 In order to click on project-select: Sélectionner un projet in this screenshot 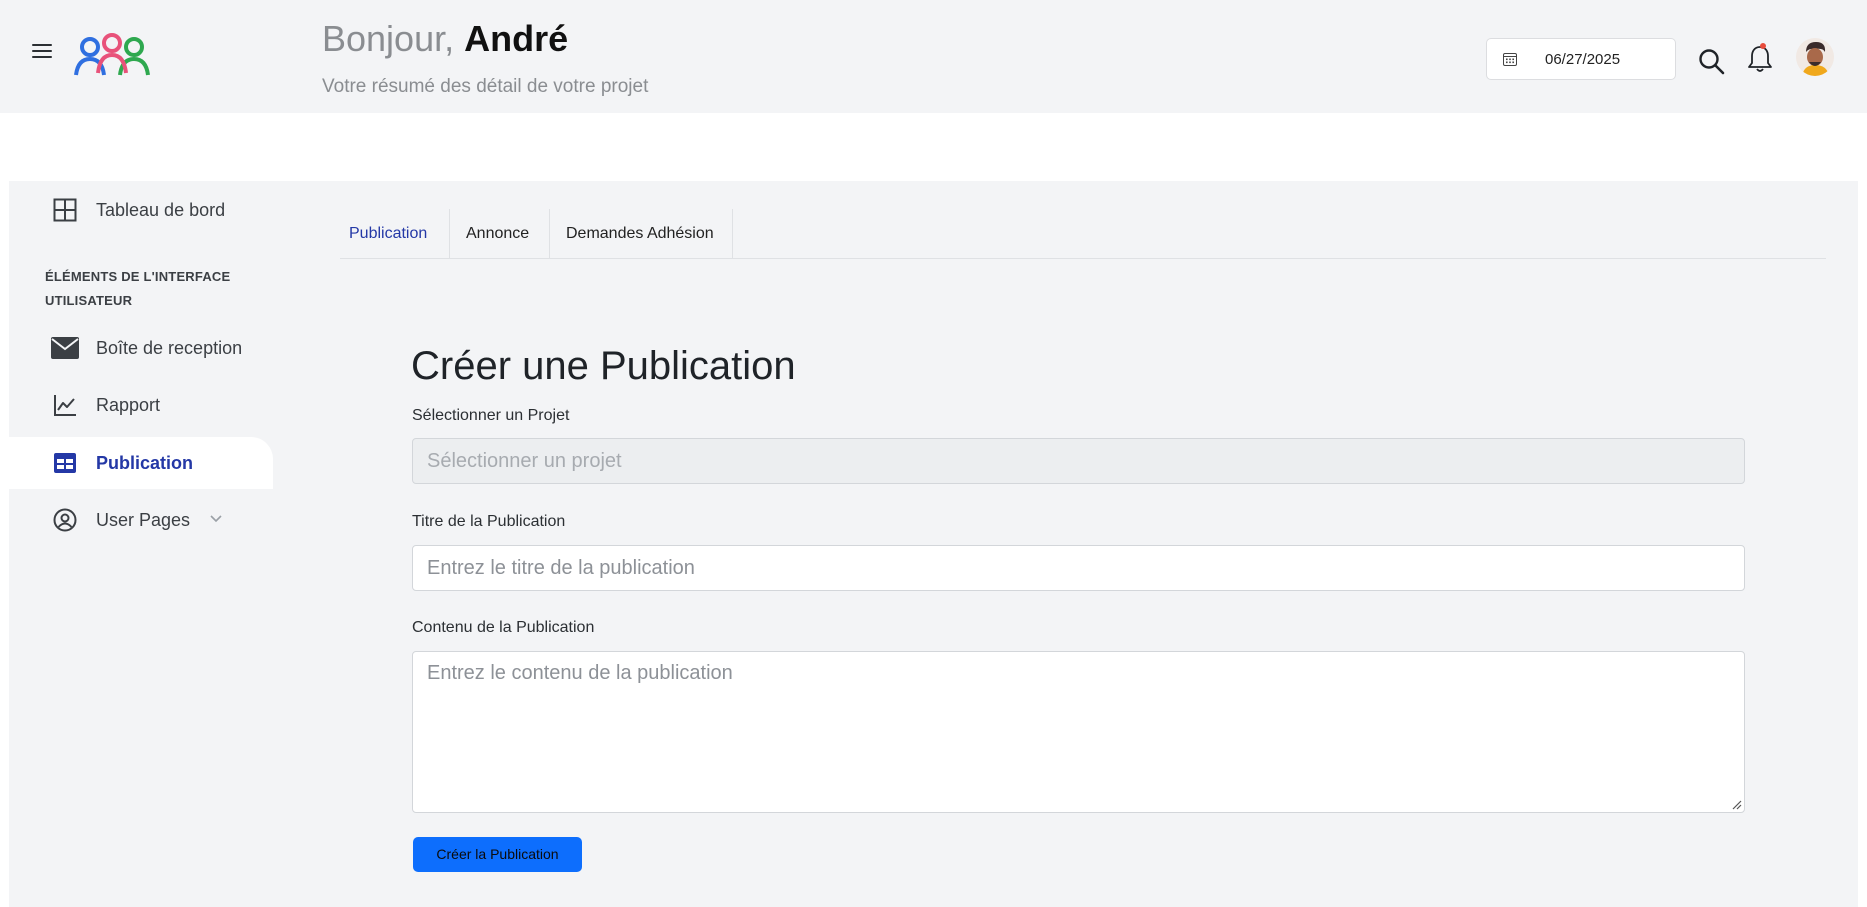, I will do `click(1078, 461)`.